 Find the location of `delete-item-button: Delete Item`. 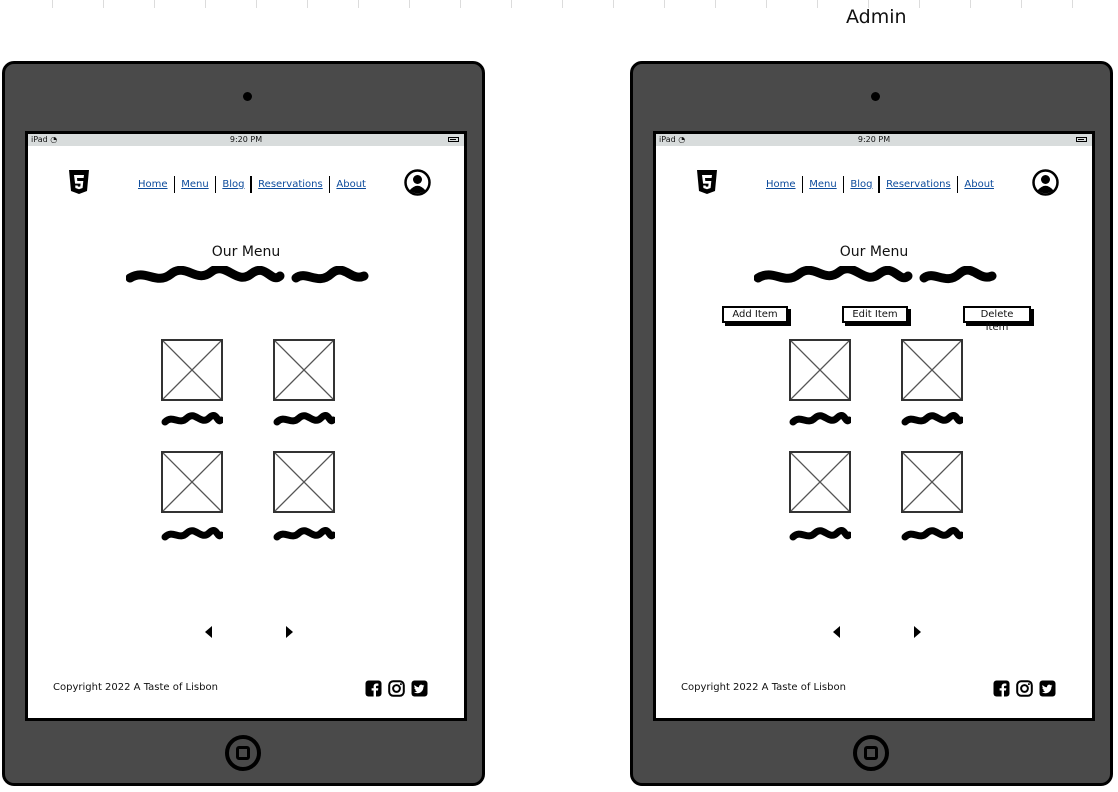

delete-item-button: Delete Item is located at coordinates (997, 319).